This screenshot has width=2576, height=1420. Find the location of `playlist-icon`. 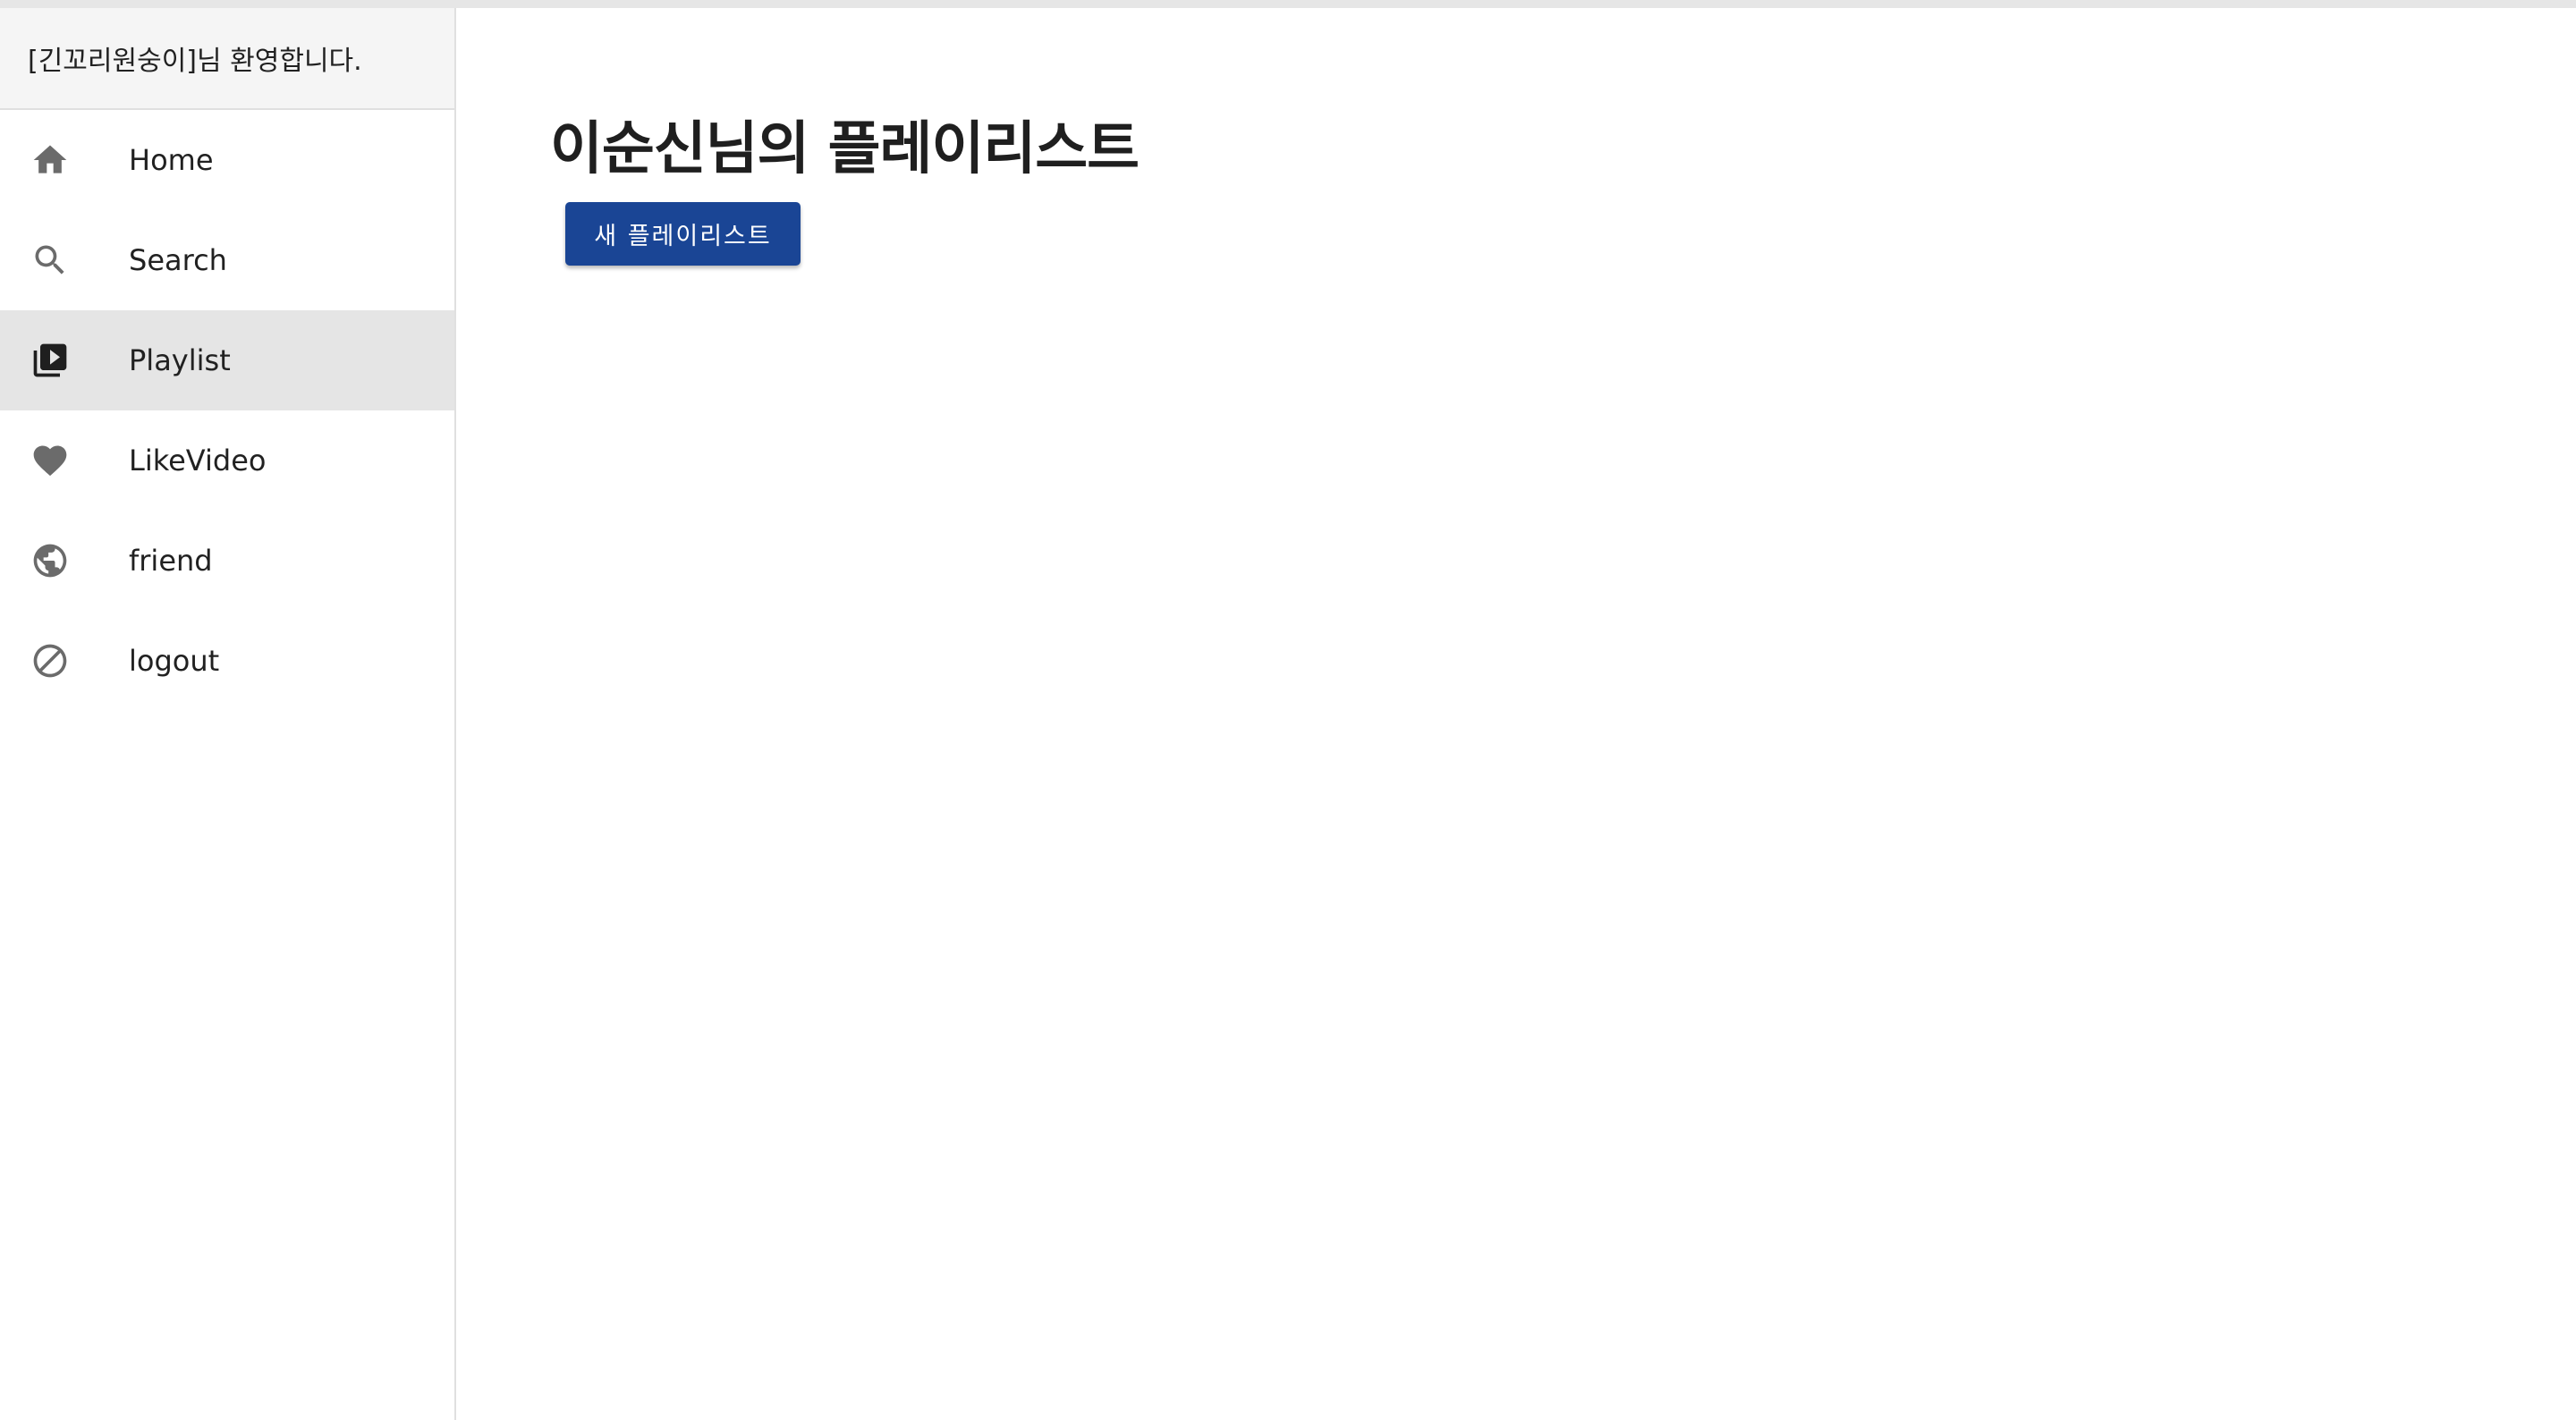

playlist-icon is located at coordinates (50, 360).